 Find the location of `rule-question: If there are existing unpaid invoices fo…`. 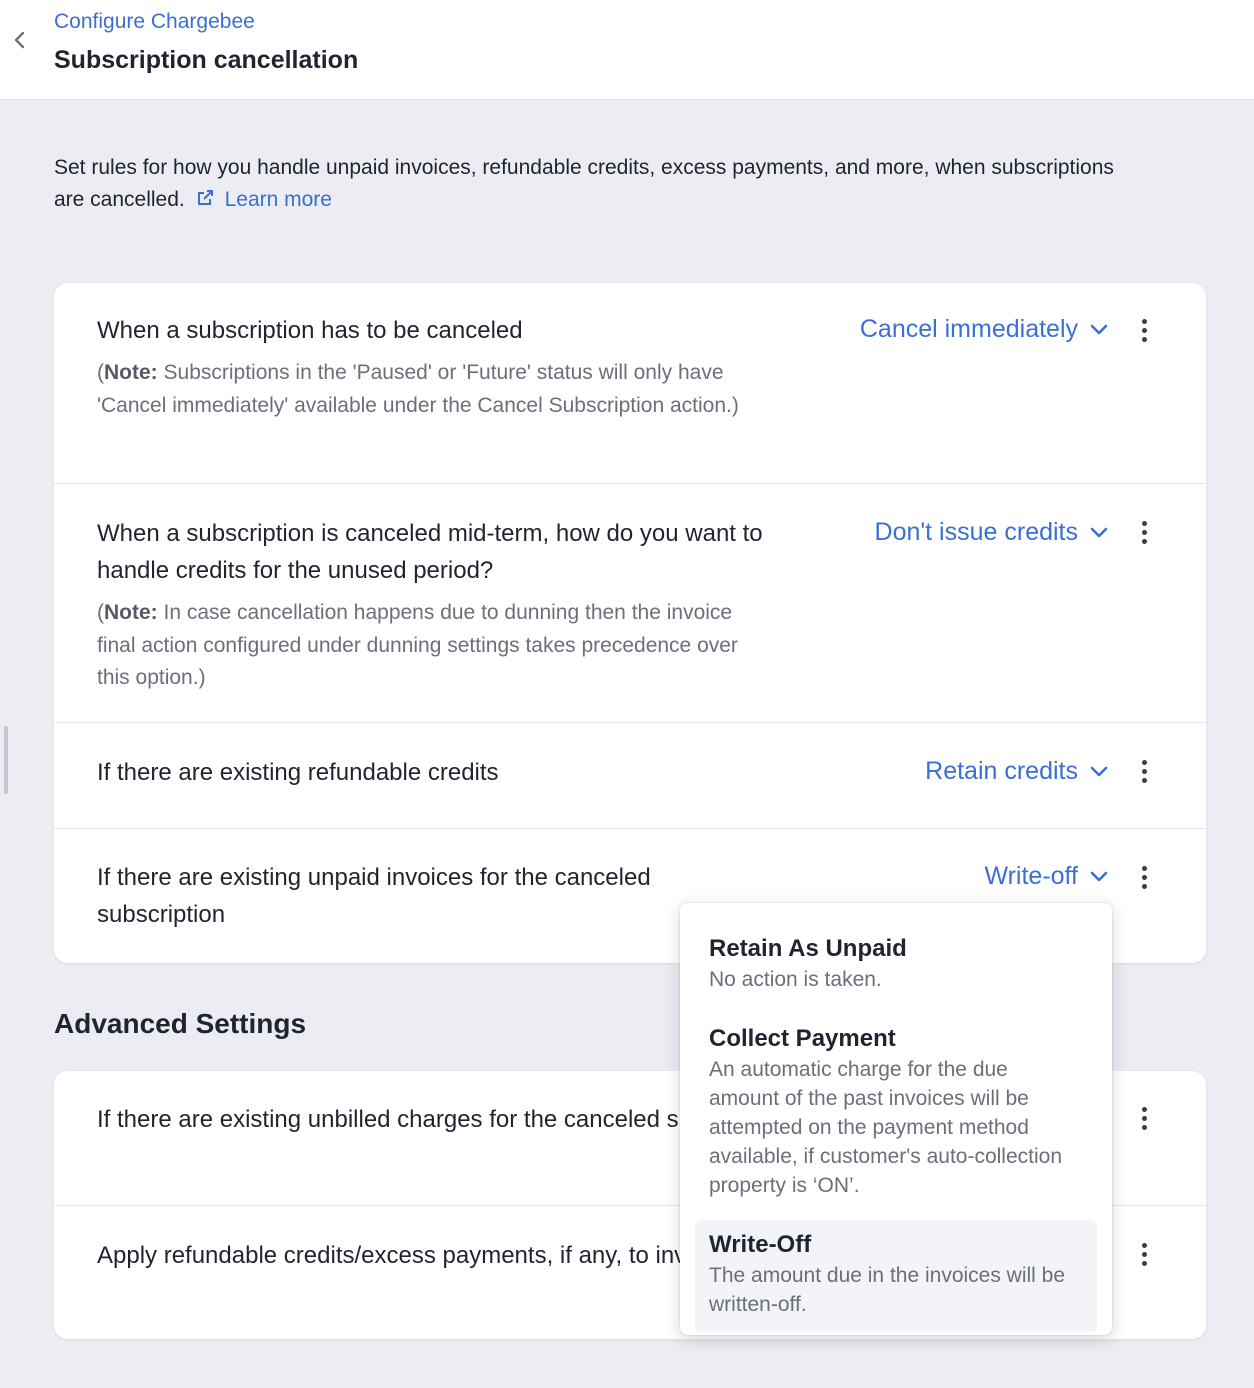

rule-question: If there are existing unpaid invoices fo… is located at coordinates (374, 896).